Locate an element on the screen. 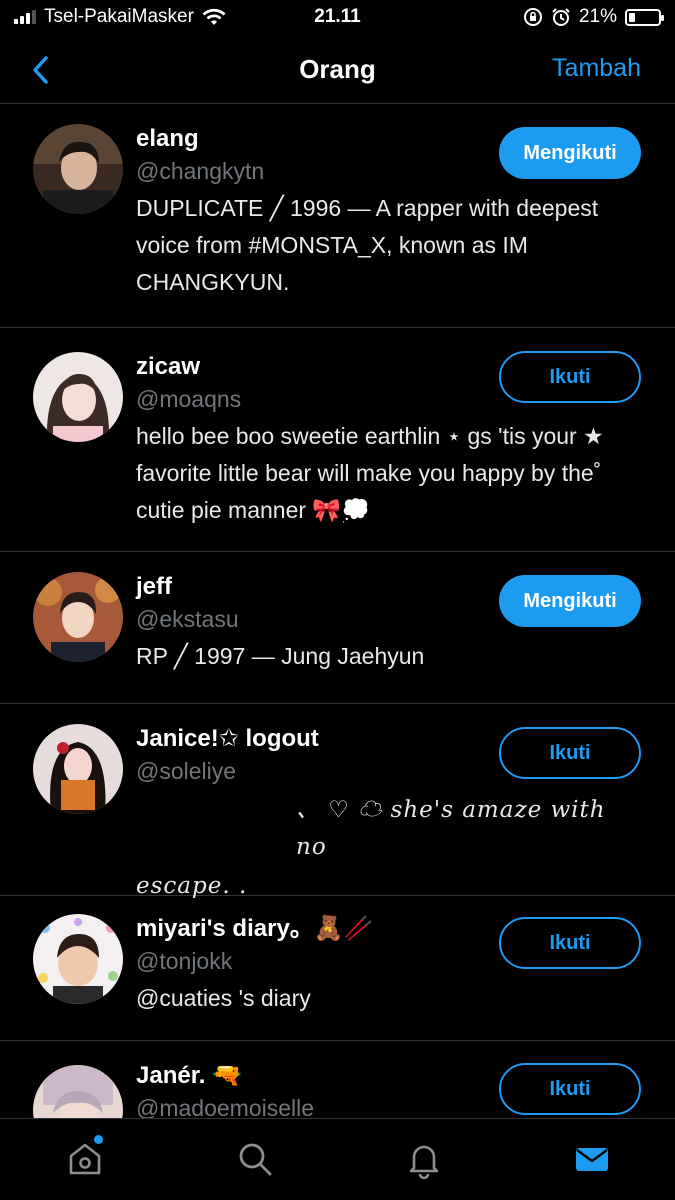 The width and height of the screenshot is (675, 1200). home-icon is located at coordinates (85, 1159).